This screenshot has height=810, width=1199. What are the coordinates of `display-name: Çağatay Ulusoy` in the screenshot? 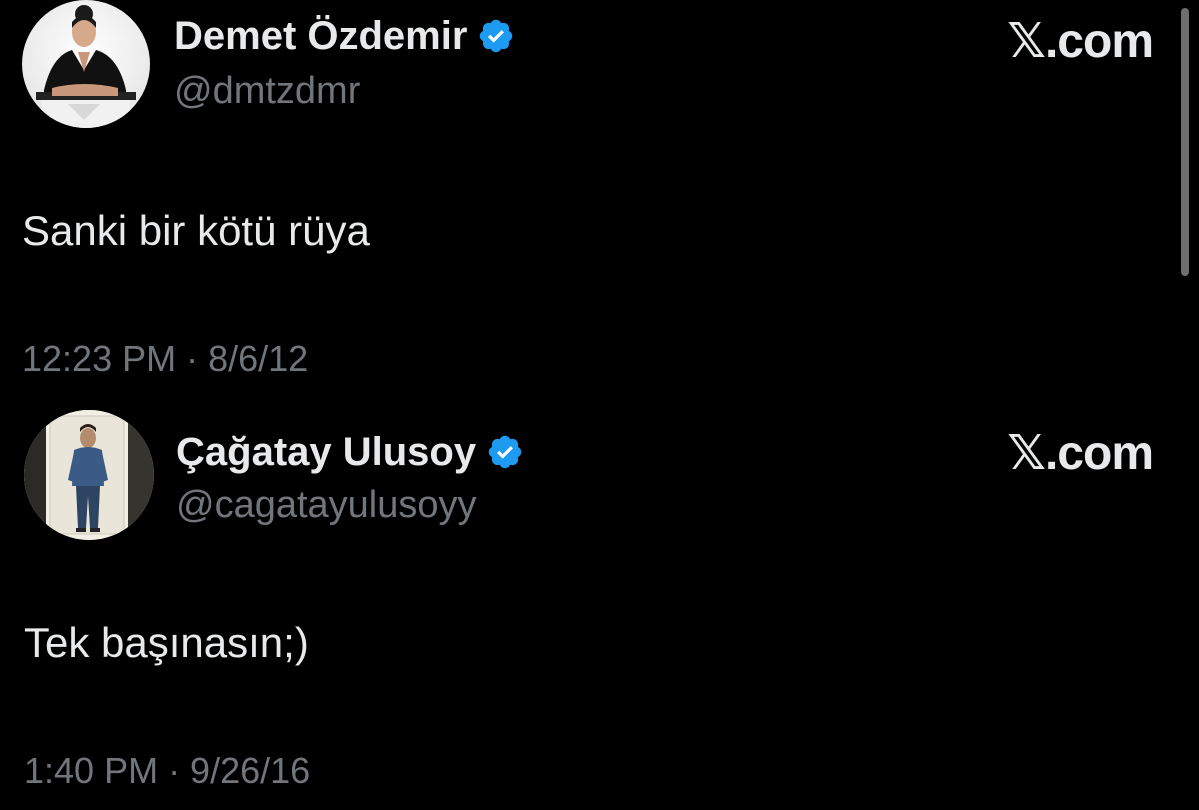 It's located at (350, 452).